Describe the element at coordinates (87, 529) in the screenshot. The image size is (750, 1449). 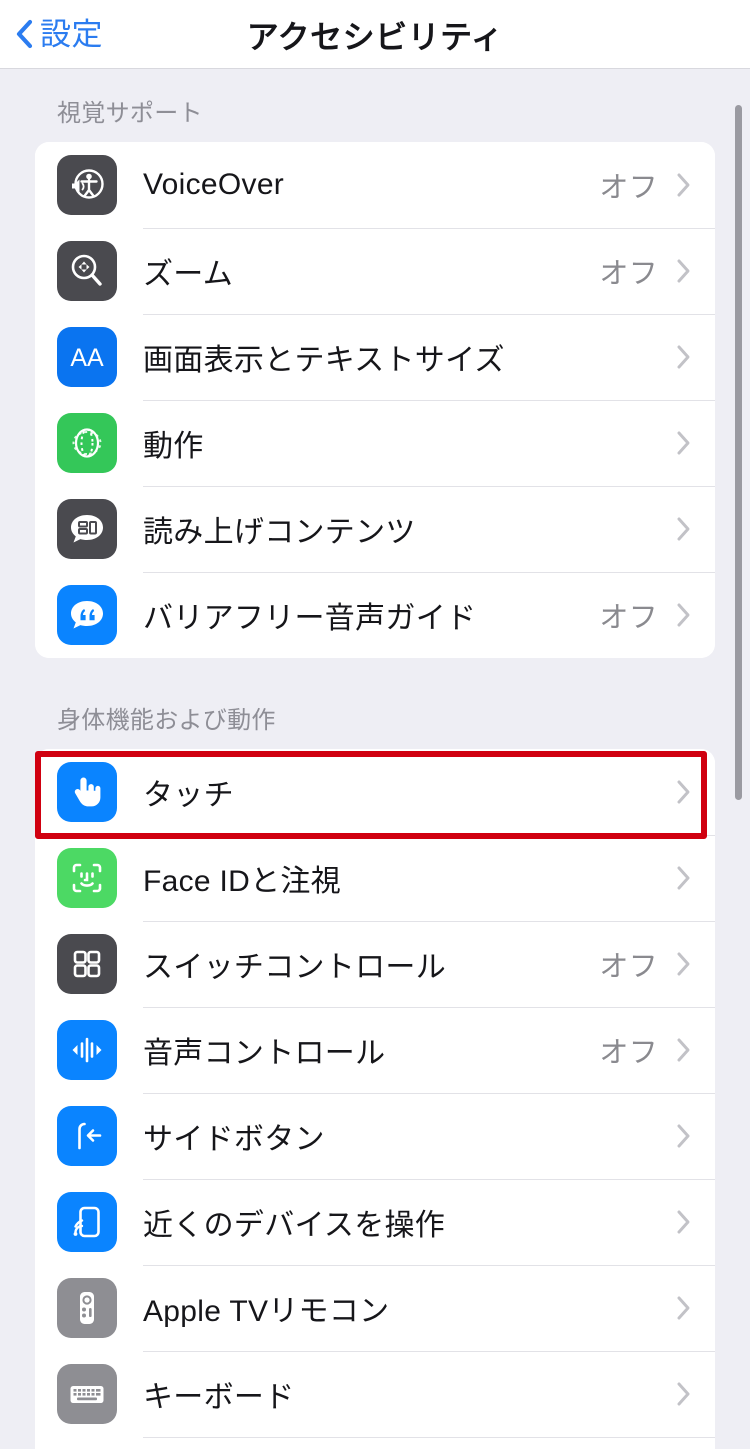
I see `spoken-content-icon` at that location.